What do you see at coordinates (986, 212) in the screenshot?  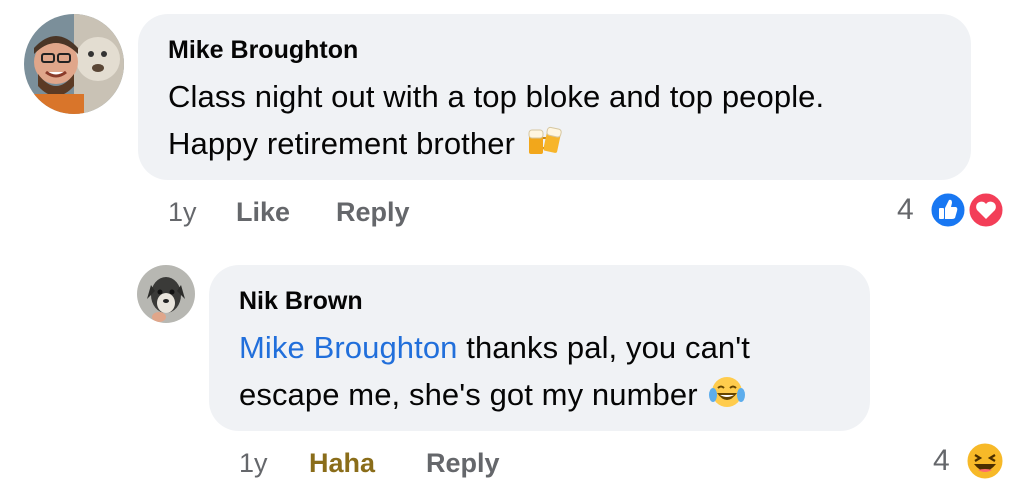 I see `love-icon` at bounding box center [986, 212].